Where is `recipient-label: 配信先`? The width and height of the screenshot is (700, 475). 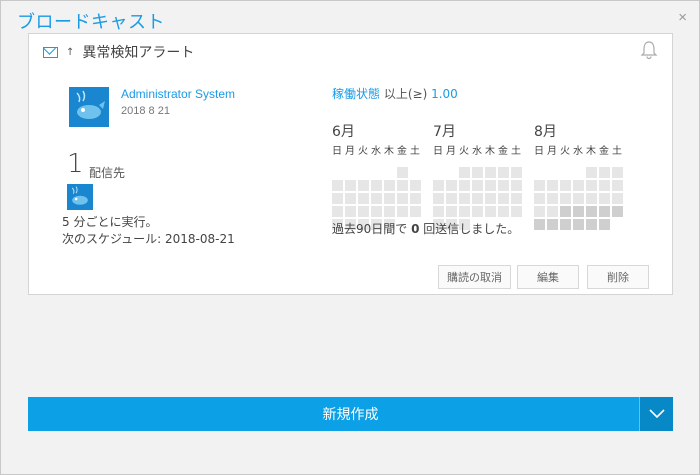 recipient-label: 配信先 is located at coordinates (107, 173).